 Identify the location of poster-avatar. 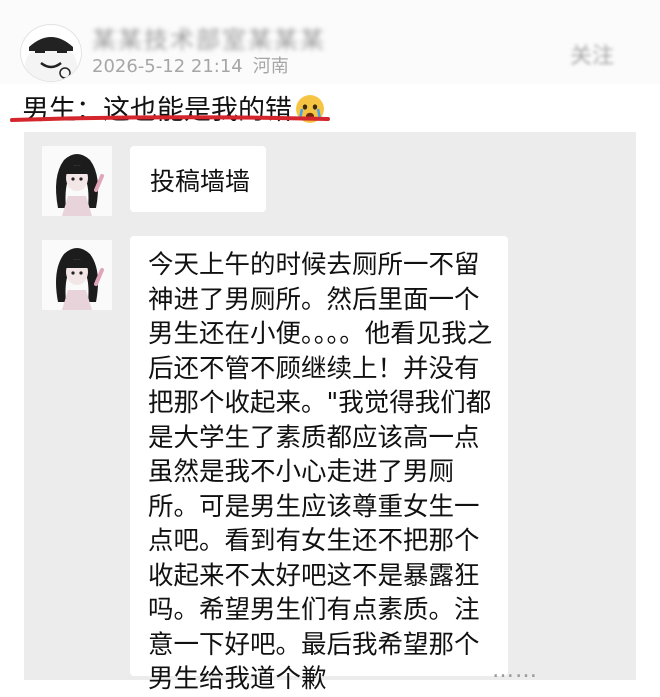
(51, 53).